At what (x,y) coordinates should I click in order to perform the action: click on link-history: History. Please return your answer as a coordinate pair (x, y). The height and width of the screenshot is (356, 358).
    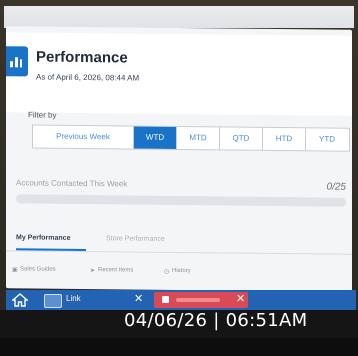
    Looking at the image, I should click on (181, 271).